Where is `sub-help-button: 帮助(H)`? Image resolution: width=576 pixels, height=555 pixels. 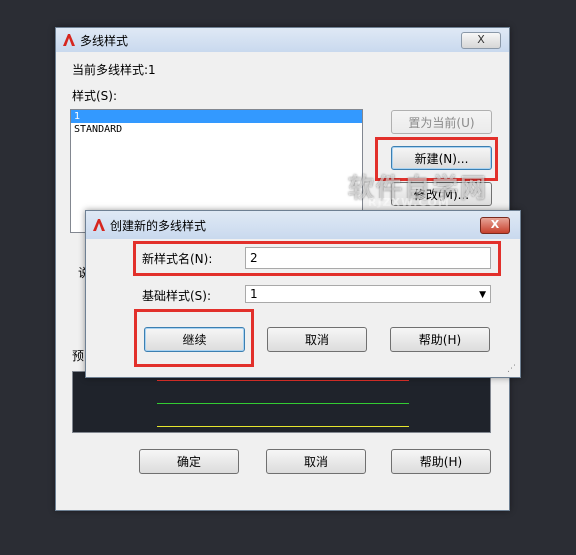
sub-help-button: 帮助(H) is located at coordinates (440, 339).